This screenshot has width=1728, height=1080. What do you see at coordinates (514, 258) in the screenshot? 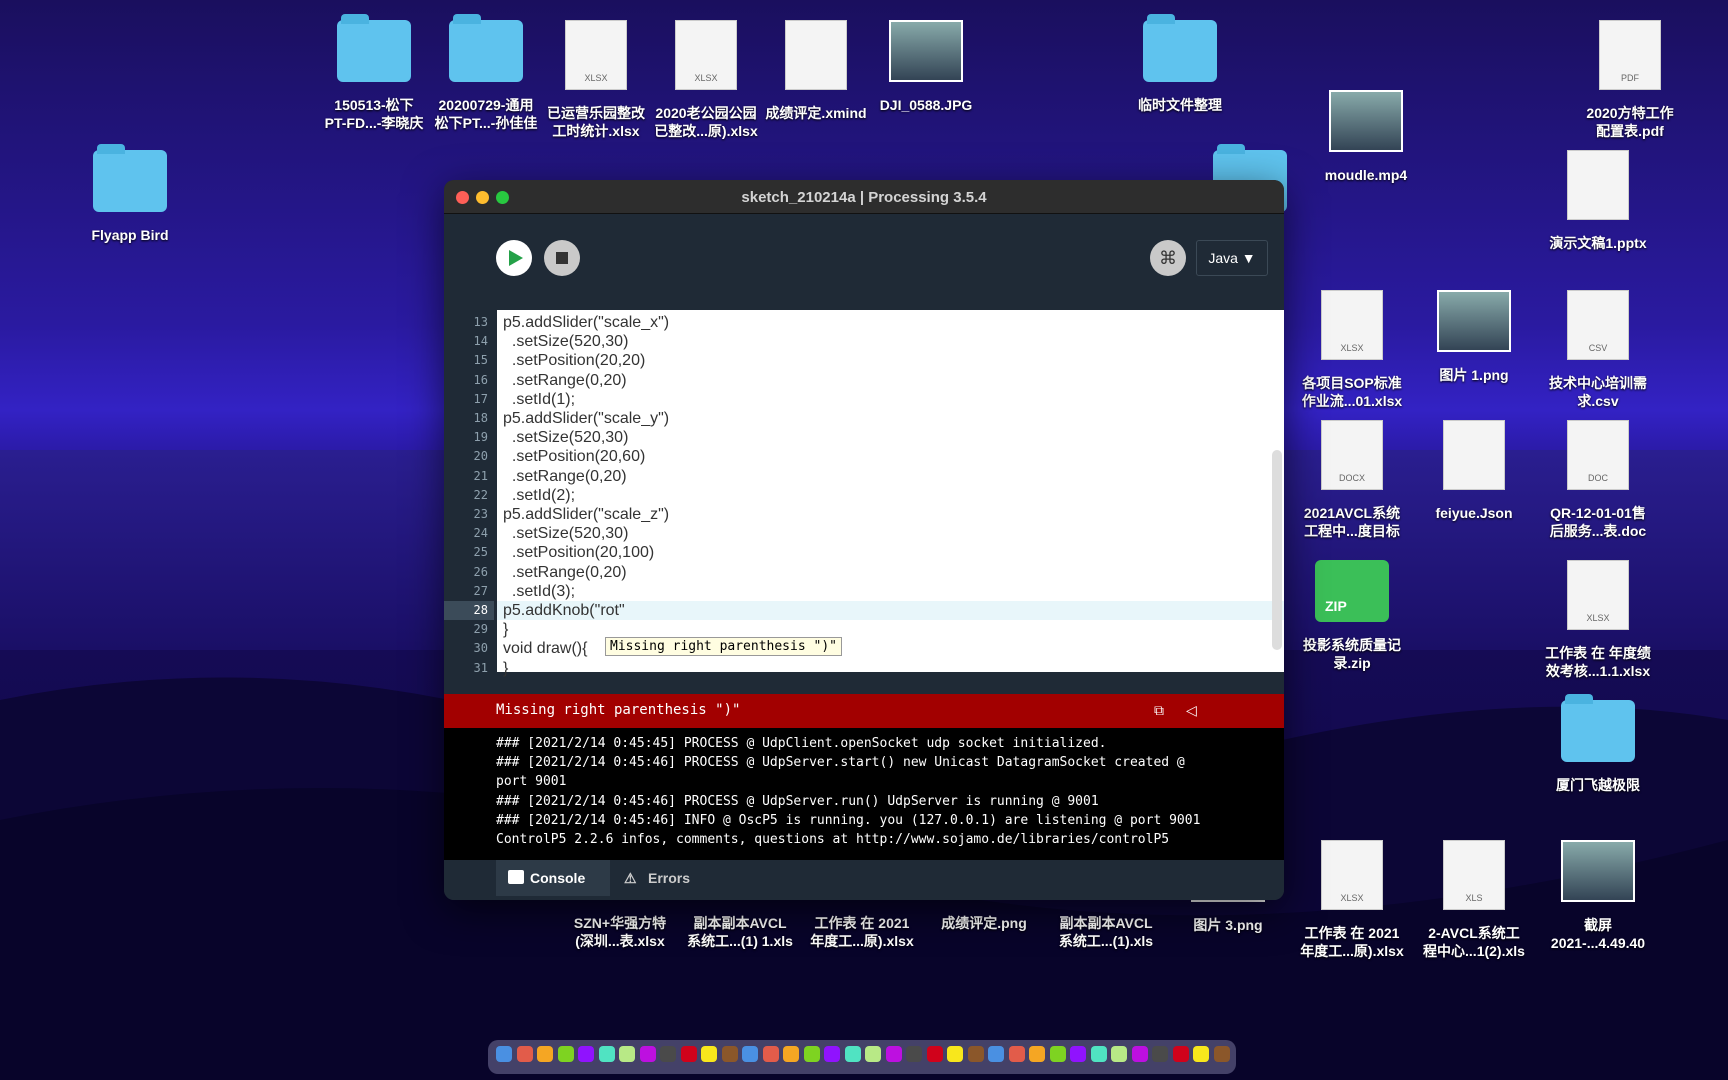
I see `run-button` at bounding box center [514, 258].